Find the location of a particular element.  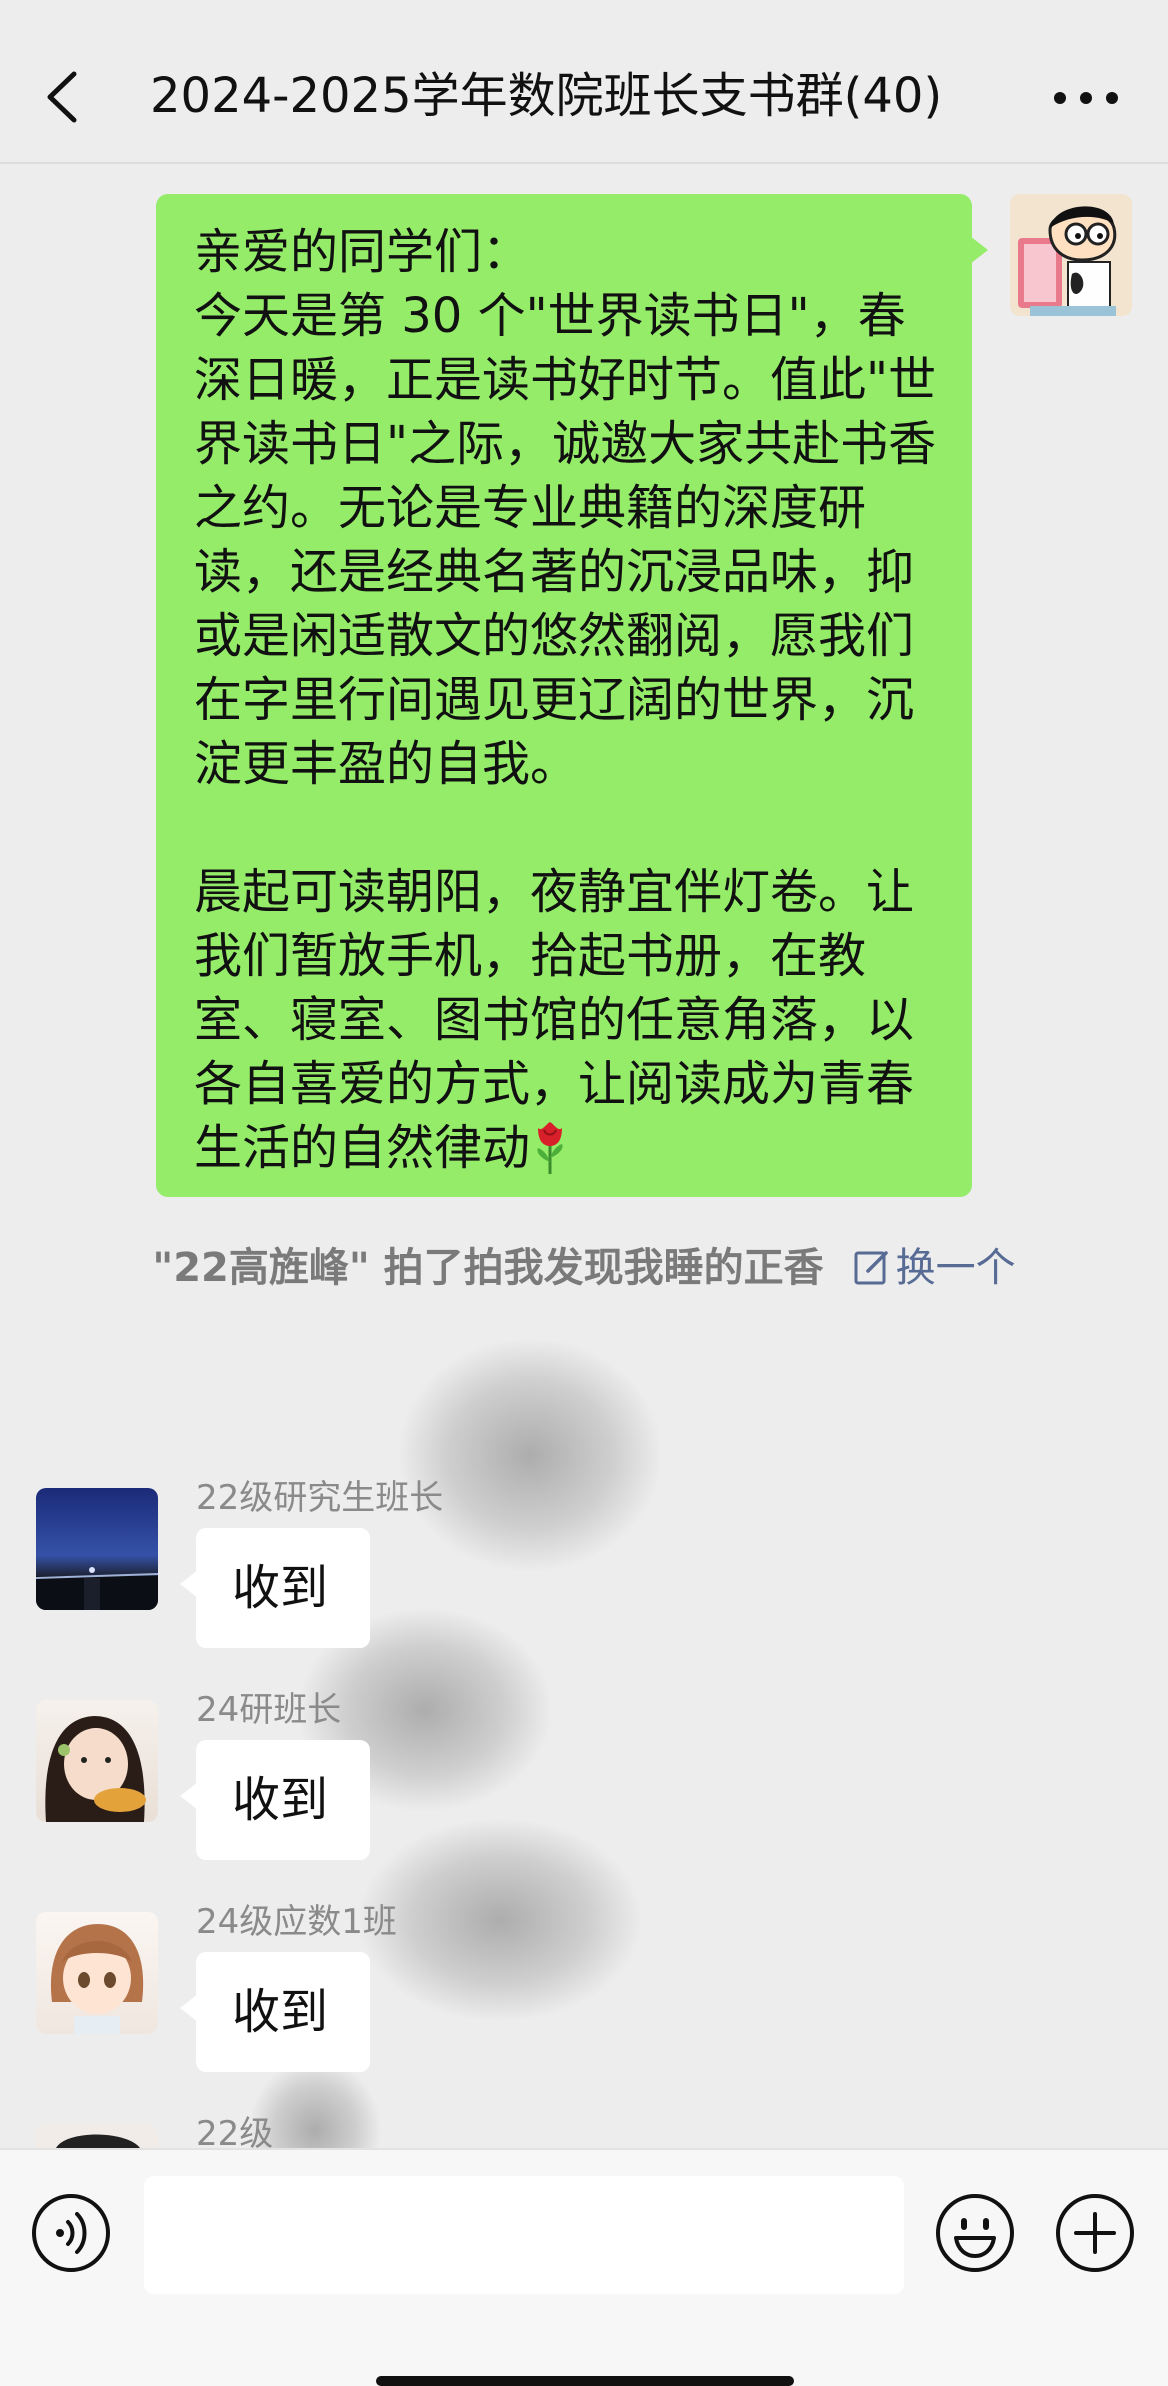

cartoon-avatar-image is located at coordinates (1071, 255).